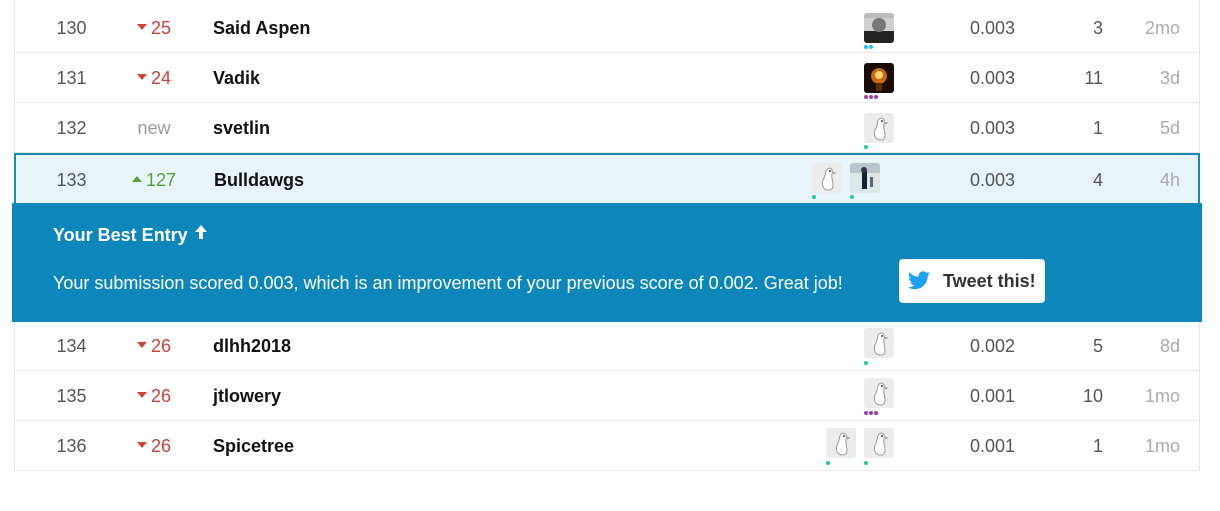  Describe the element at coordinates (413, 346) in the screenshot. I see `team-name: dlhh2018` at that location.